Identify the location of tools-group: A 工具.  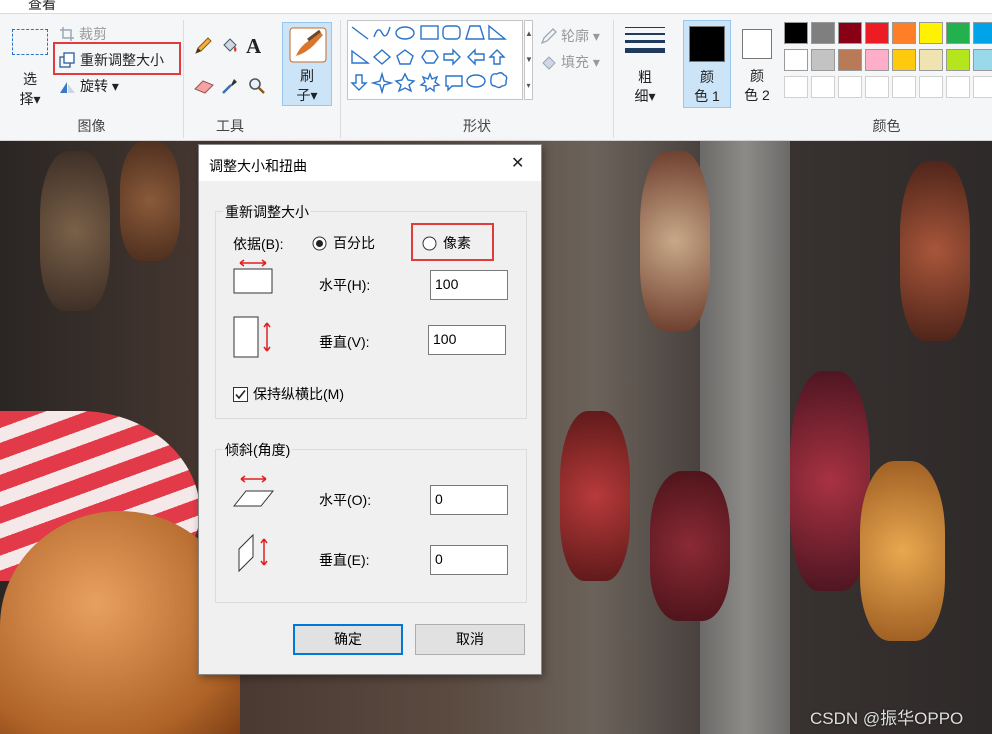
(230, 77).